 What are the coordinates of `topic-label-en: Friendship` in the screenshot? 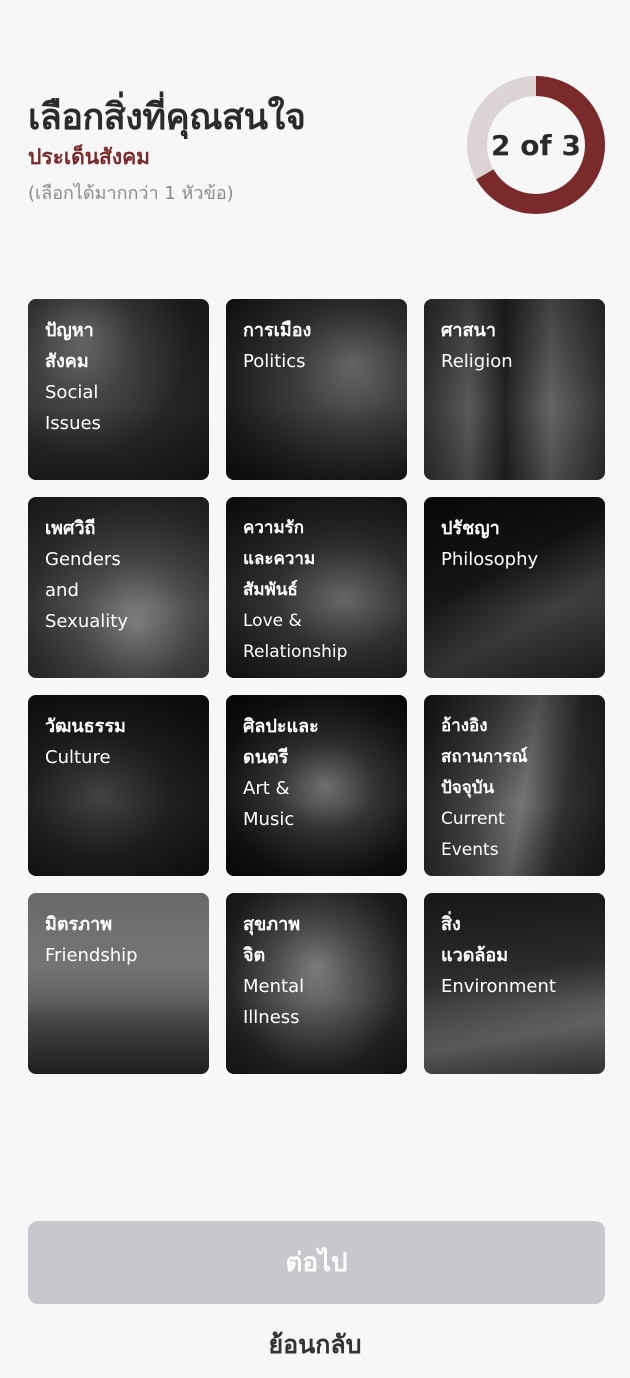 It's located at (91, 955).